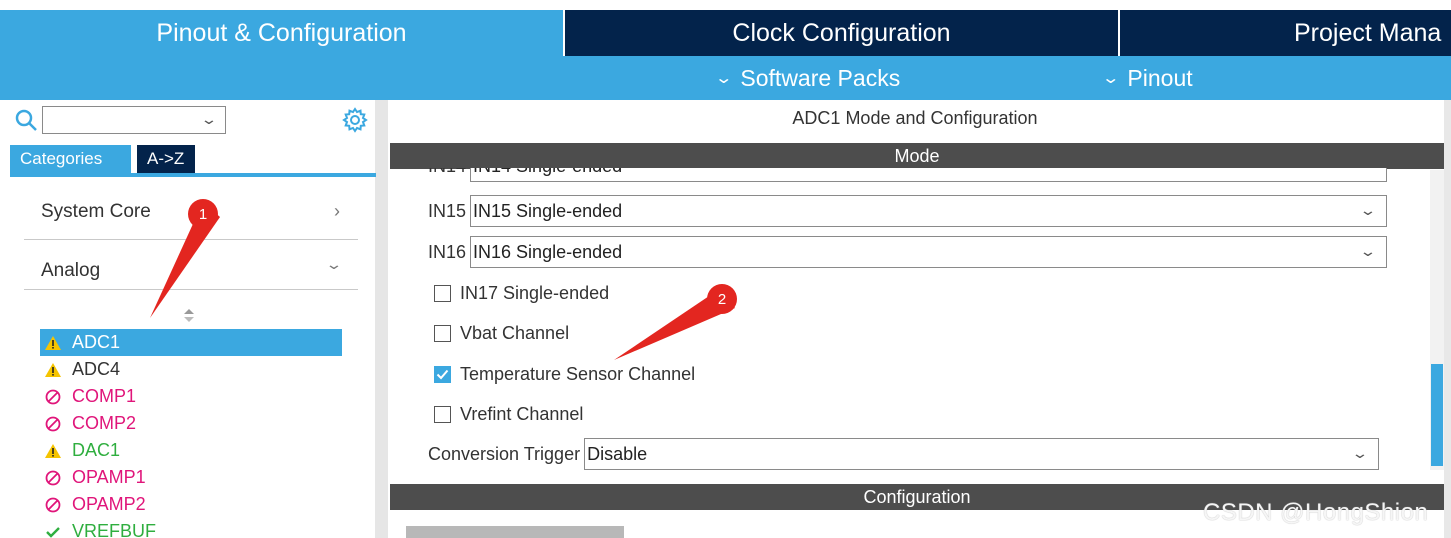  Describe the element at coordinates (722, 299) in the screenshot. I see `annotation-badge-2: 2` at that location.